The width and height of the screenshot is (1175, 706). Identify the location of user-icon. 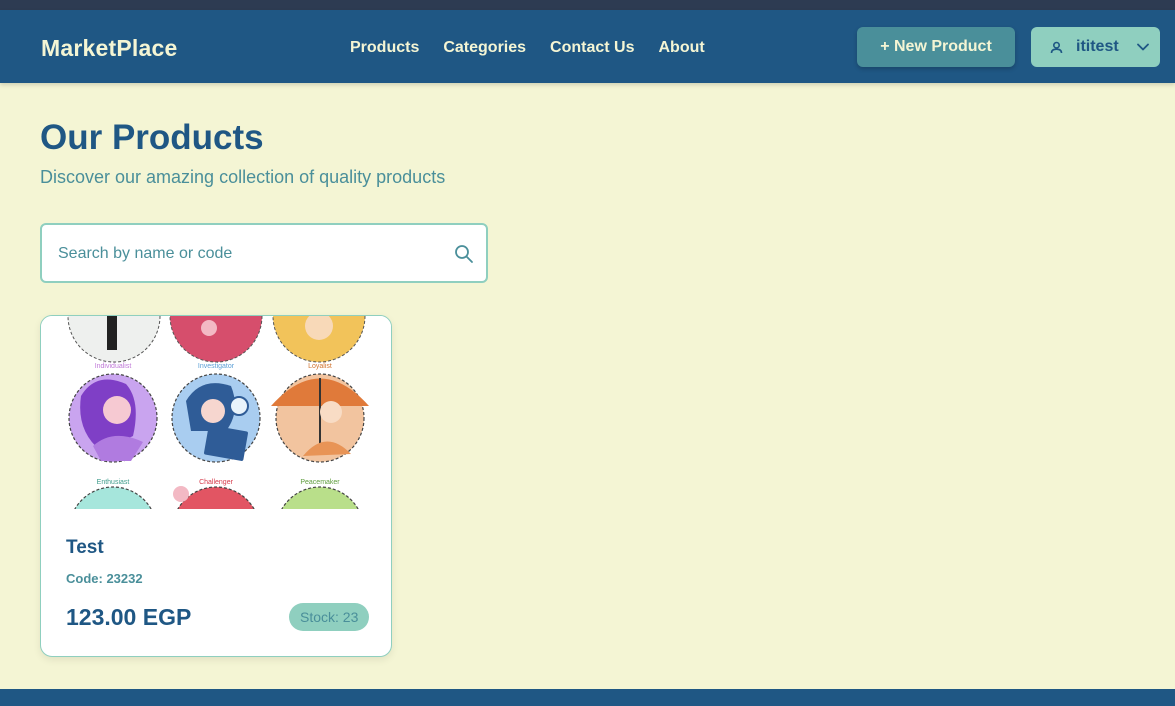
(1056, 47).